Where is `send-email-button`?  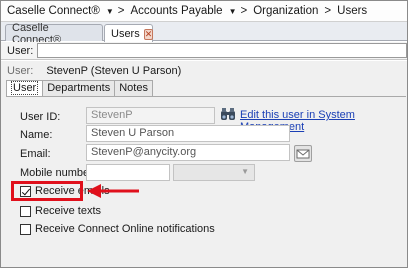 send-email-button is located at coordinates (303, 153).